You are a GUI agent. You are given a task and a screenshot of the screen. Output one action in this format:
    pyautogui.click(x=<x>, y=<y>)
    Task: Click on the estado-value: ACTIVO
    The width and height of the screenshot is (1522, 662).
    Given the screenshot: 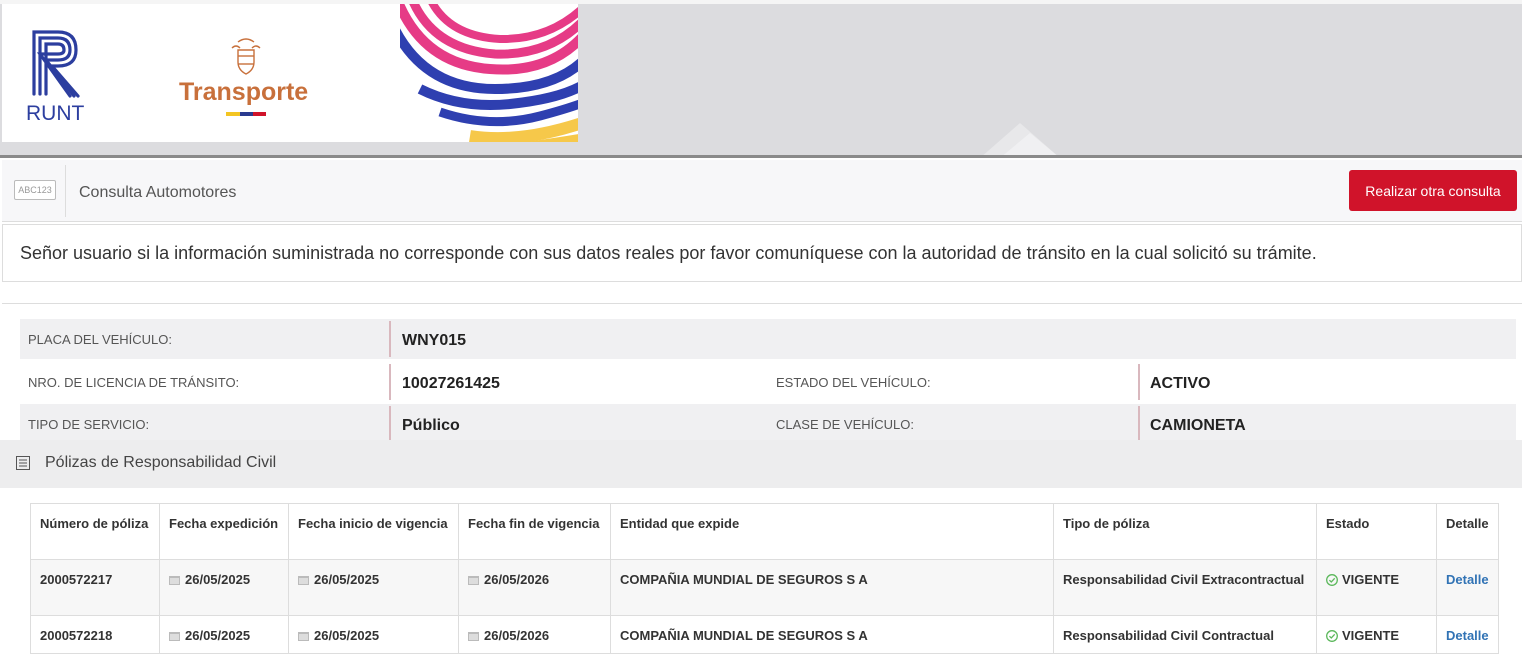 What is the action you would take?
    pyautogui.click(x=1180, y=383)
    